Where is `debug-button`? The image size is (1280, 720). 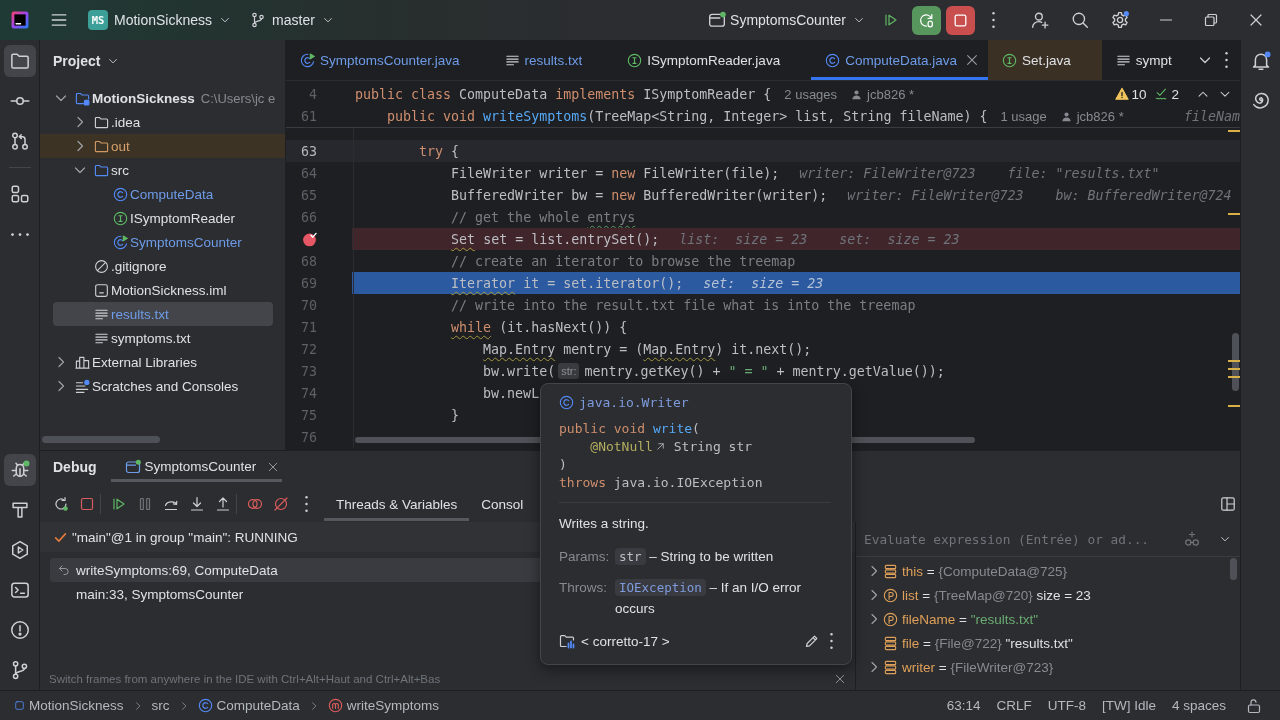 debug-button is located at coordinates (926, 20).